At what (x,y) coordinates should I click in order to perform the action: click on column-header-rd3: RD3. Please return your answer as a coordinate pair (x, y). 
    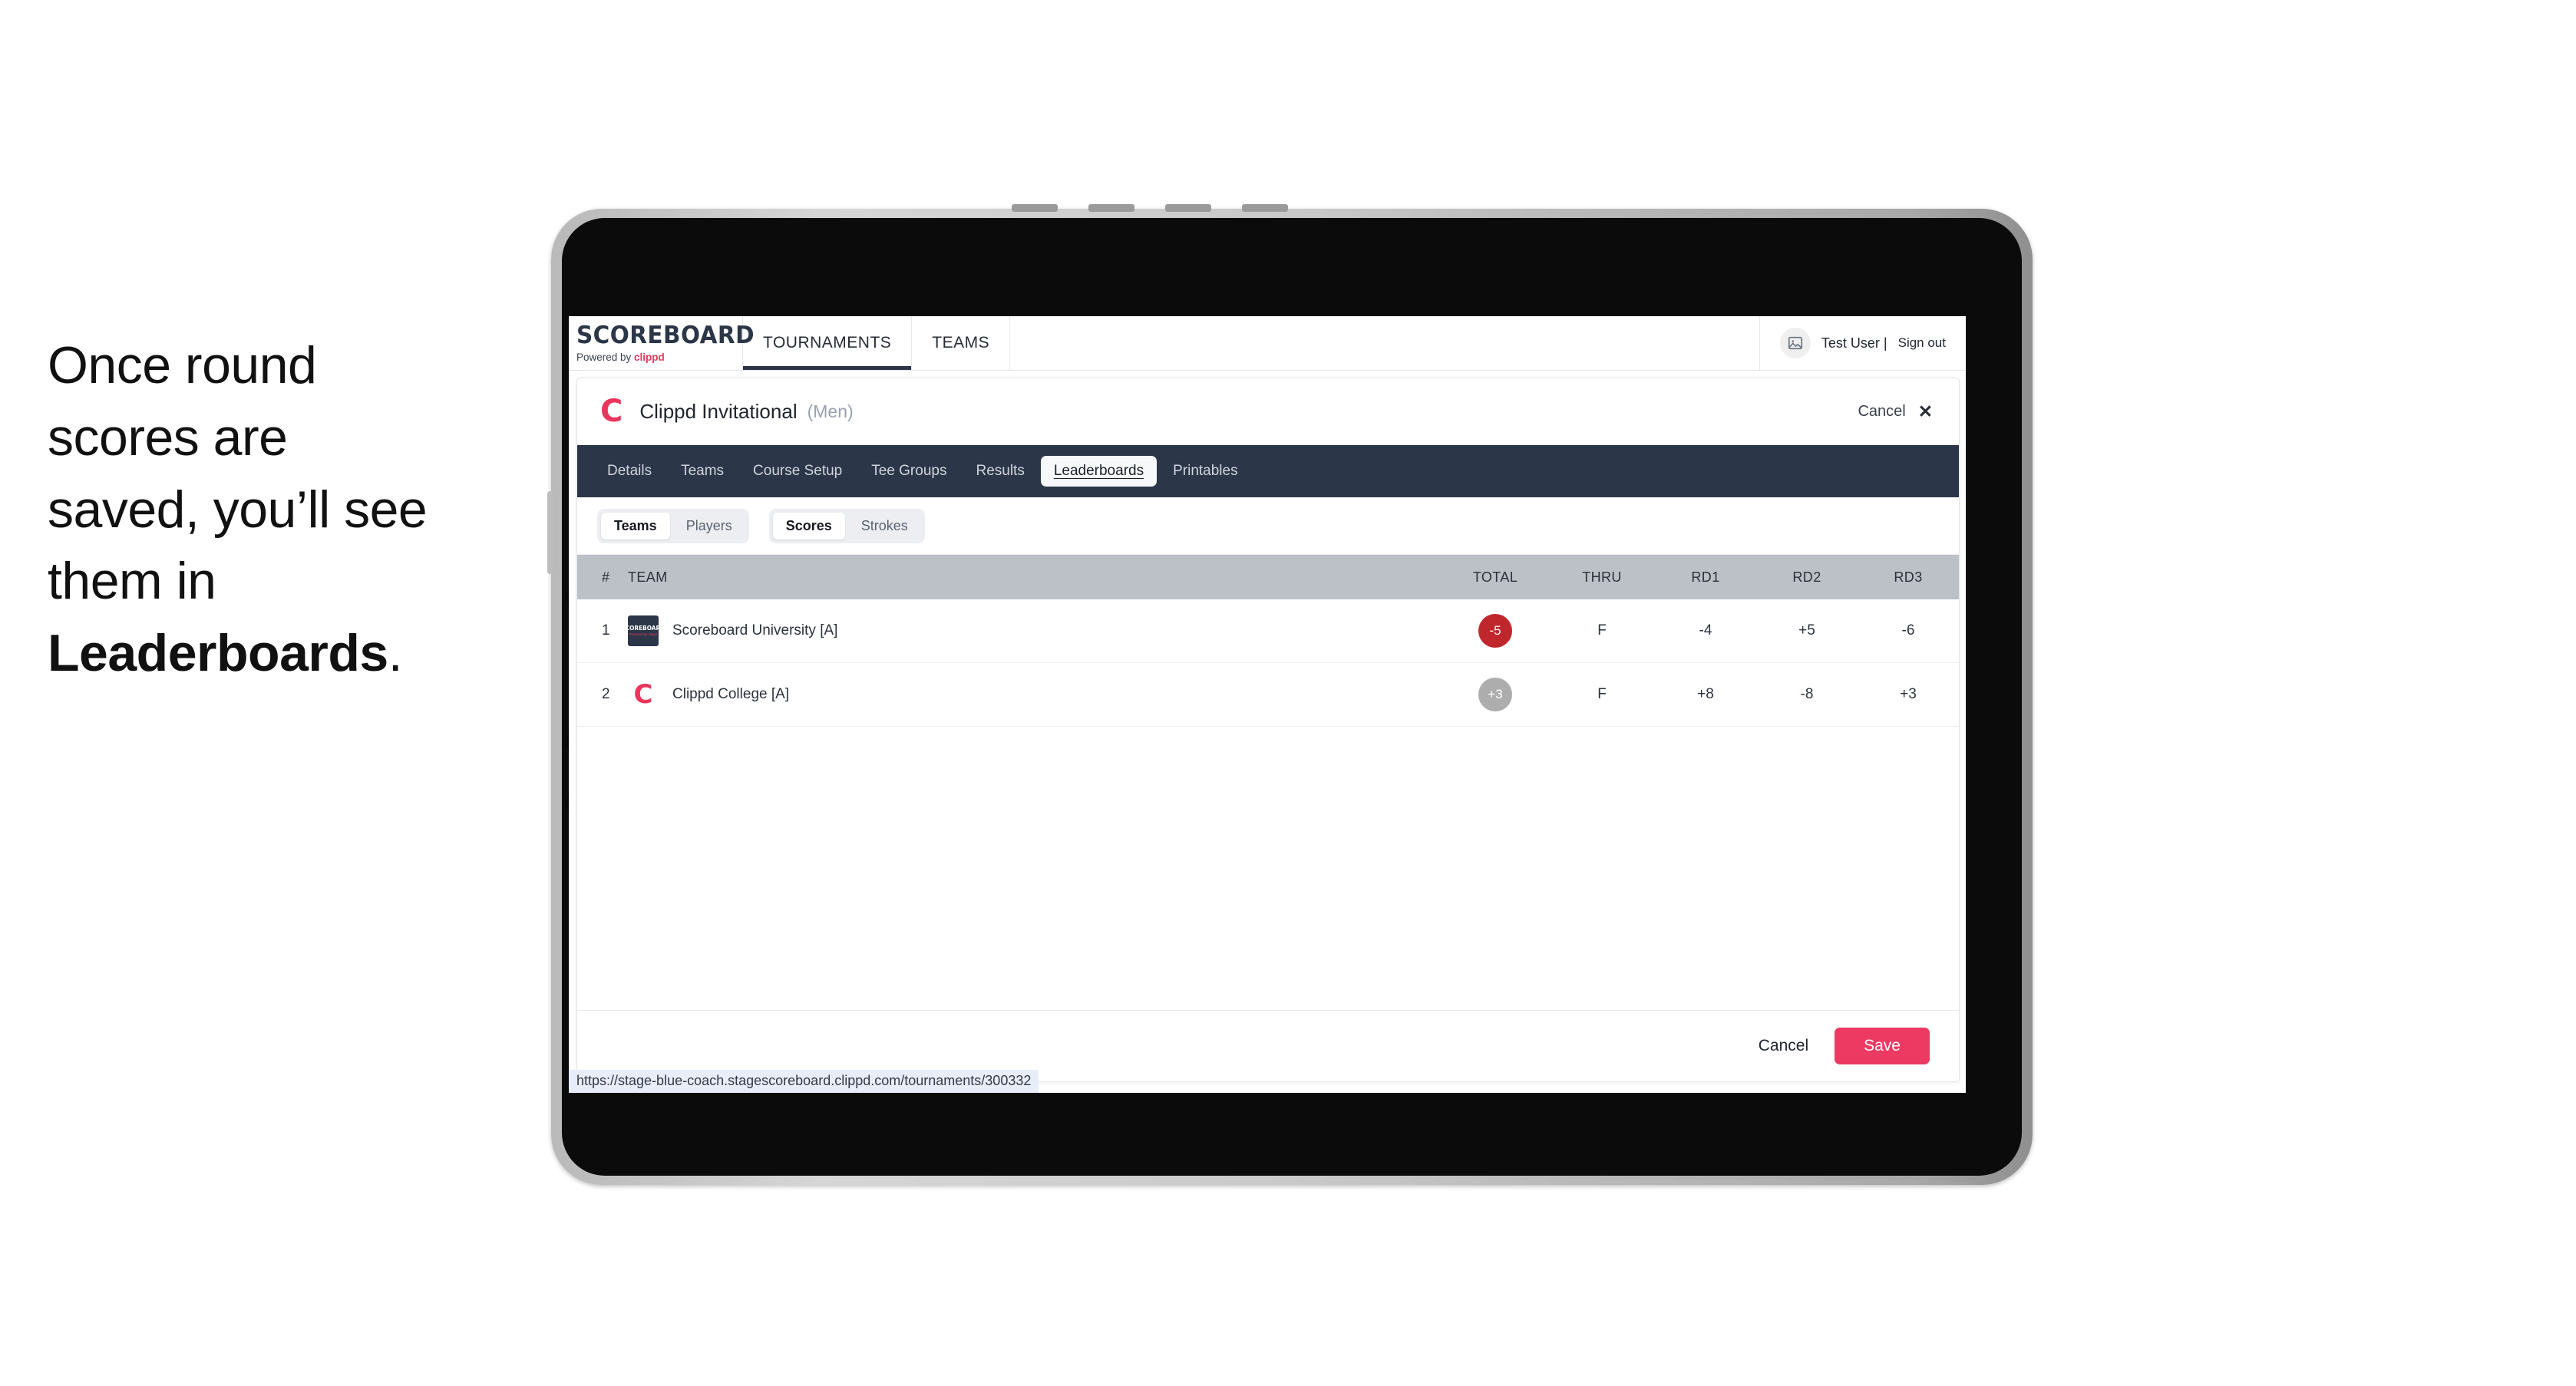
    Looking at the image, I should click on (1908, 577).